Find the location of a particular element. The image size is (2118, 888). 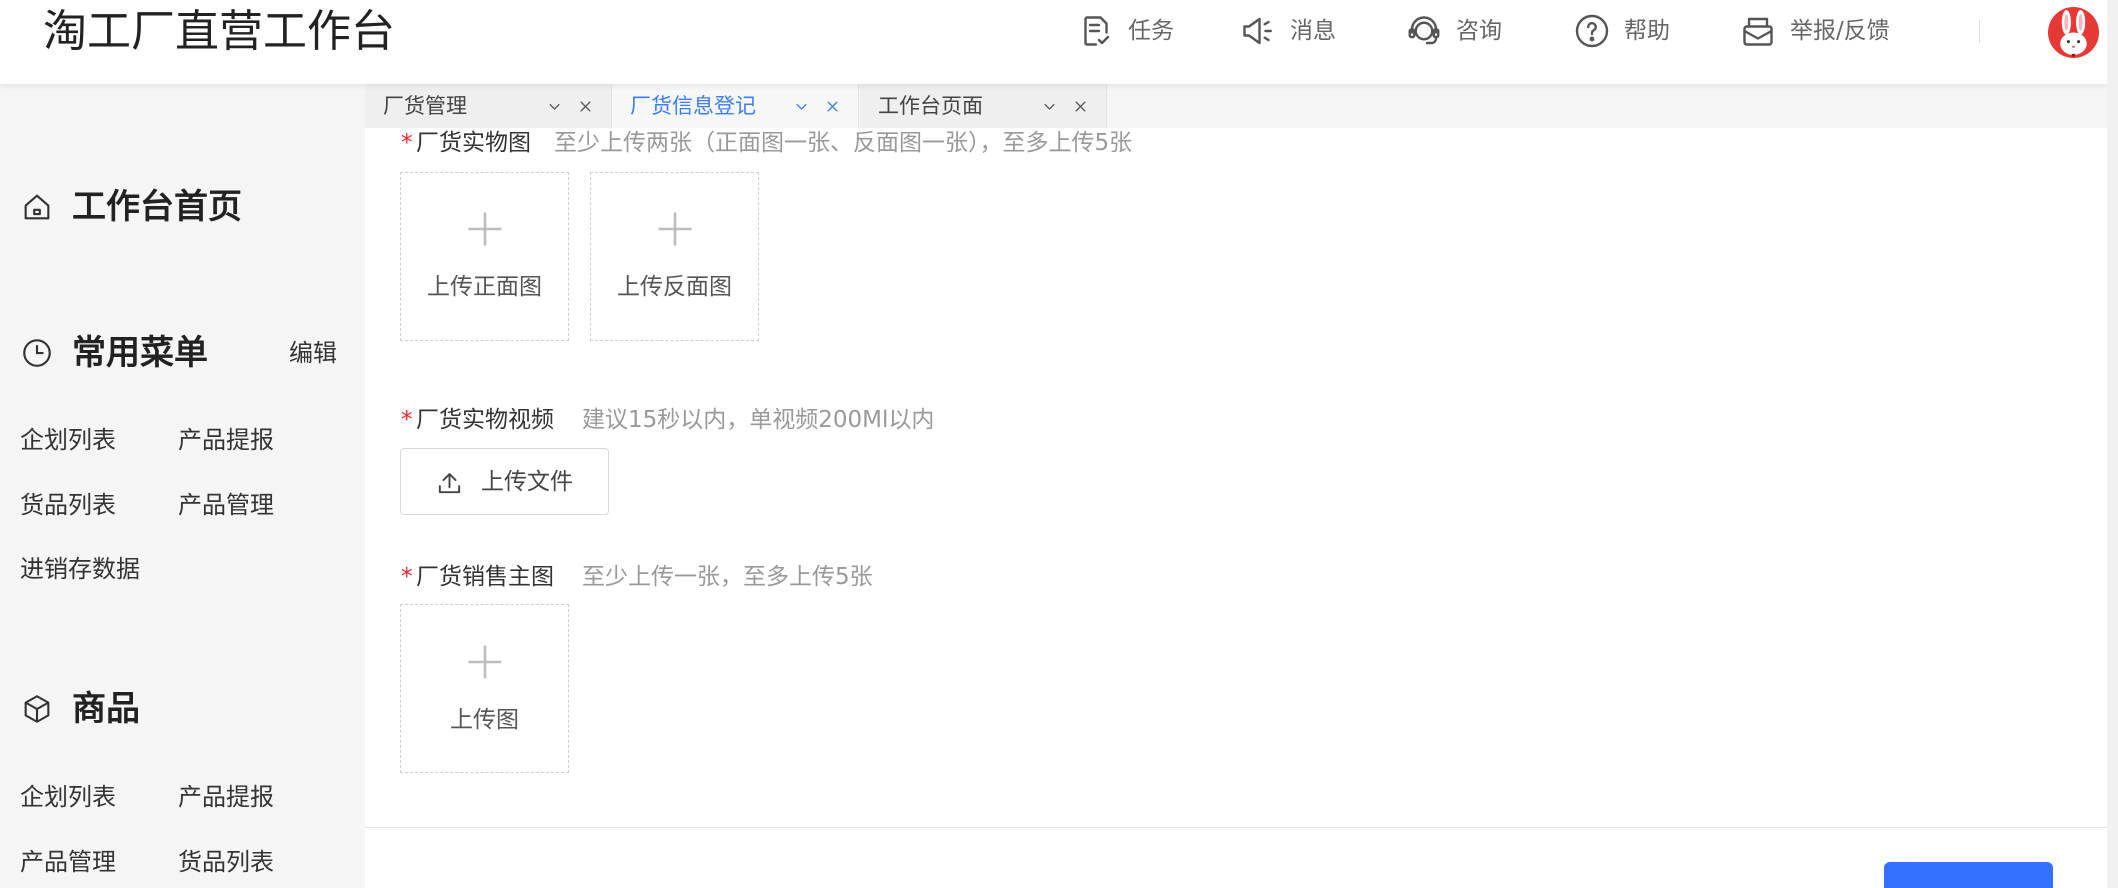

field-label-video: 厂货实物视频 is located at coordinates (485, 420).